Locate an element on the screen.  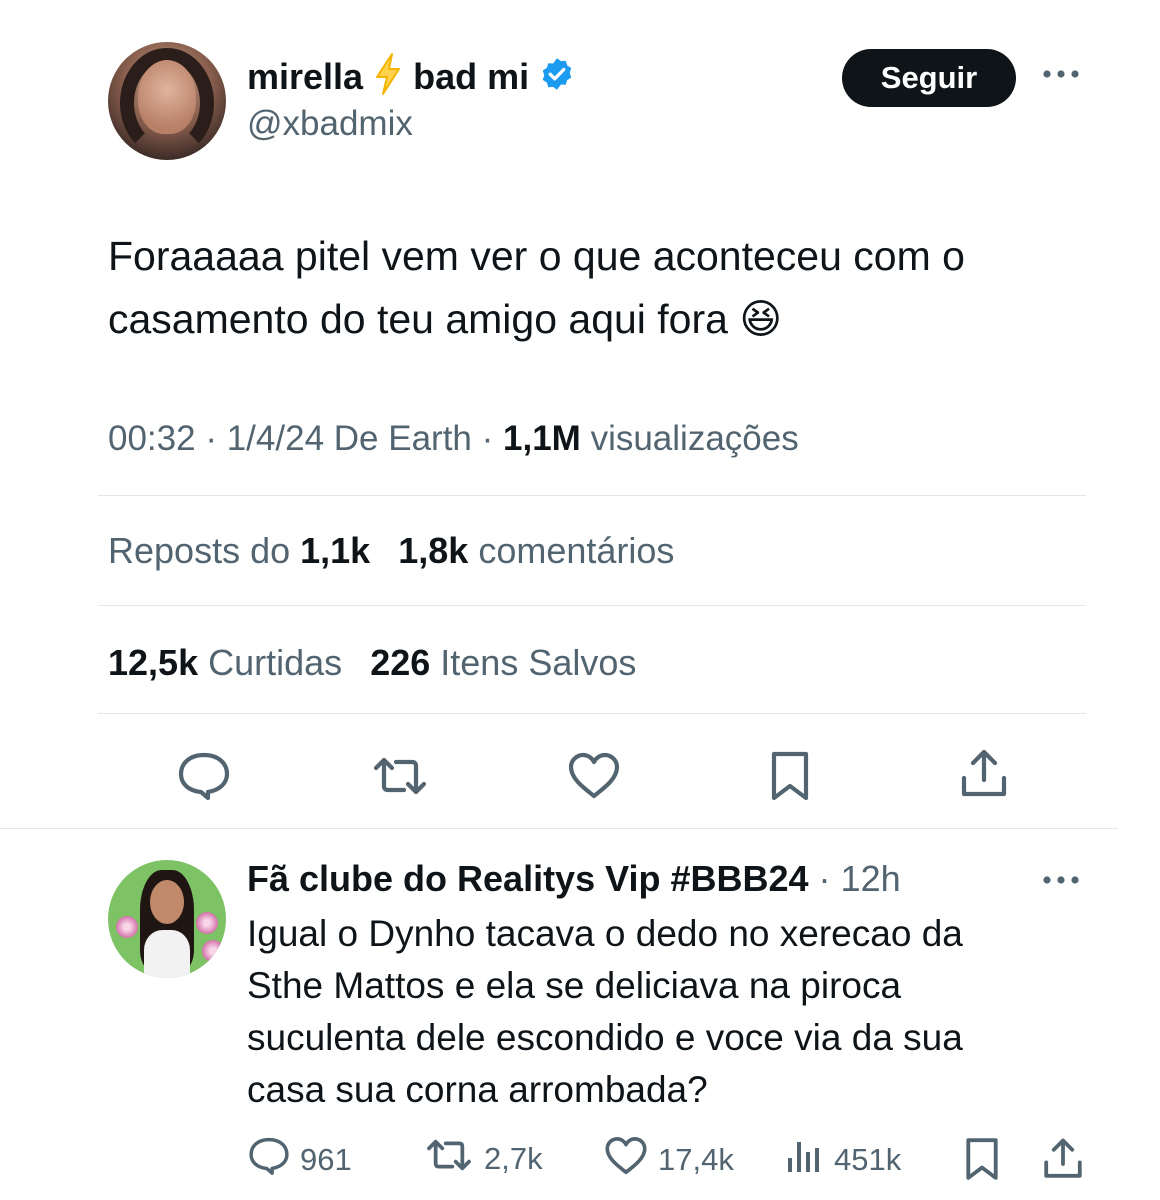
reply-replies-count: 961 is located at coordinates (326, 1159).